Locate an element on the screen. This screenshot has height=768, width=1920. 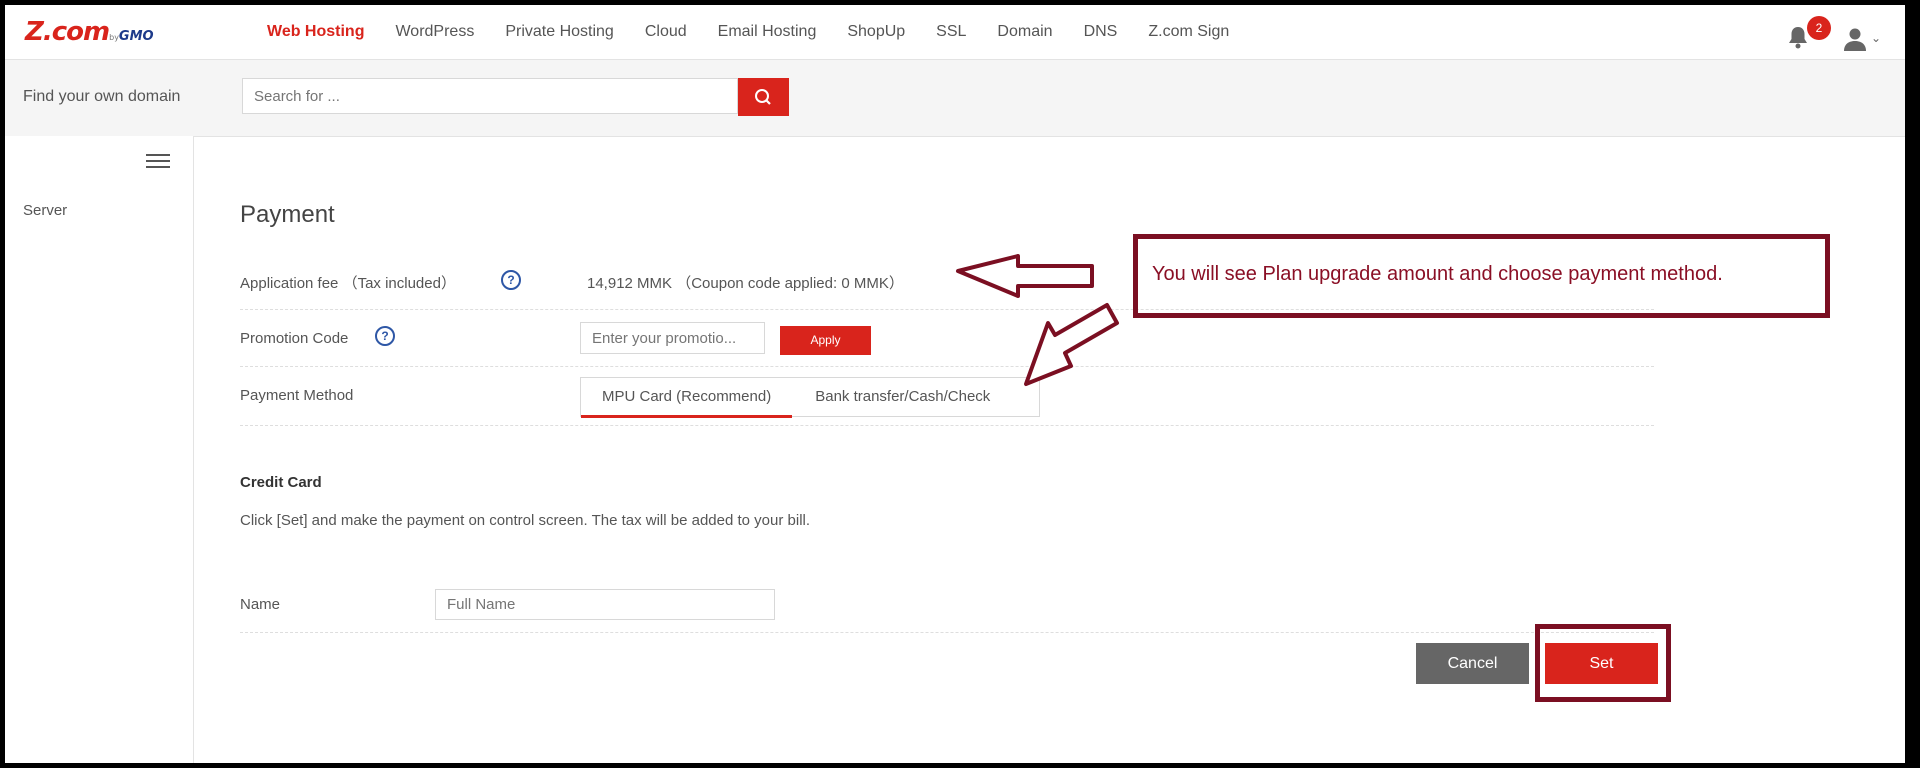
arrow-left-annotation is located at coordinates (1025, 276).